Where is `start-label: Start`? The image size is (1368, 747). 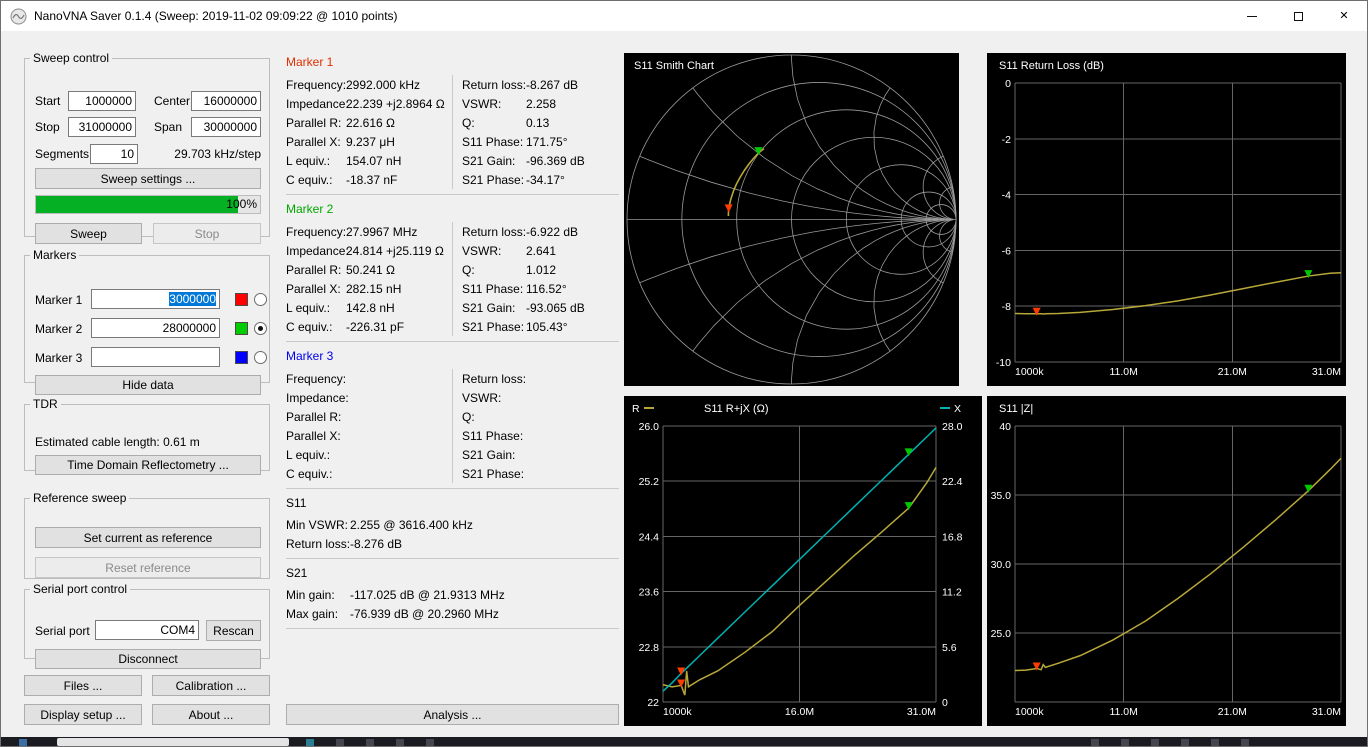 start-label: Start is located at coordinates (48, 101).